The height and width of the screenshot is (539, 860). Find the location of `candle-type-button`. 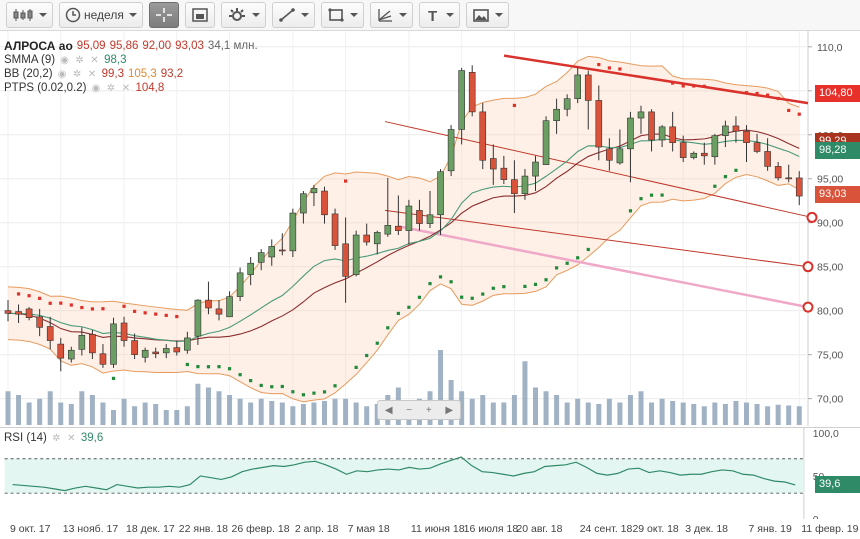

candle-type-button is located at coordinates (29, 15).